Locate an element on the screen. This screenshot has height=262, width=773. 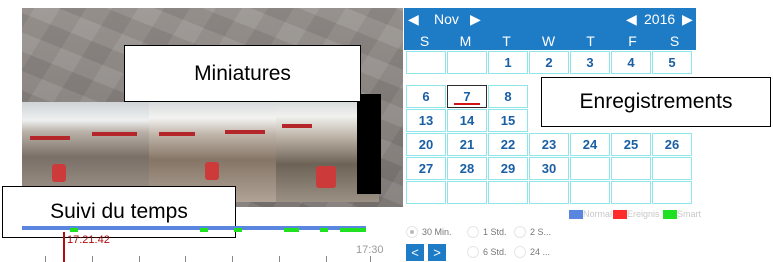
legend-event-swatch is located at coordinates (620, 214).